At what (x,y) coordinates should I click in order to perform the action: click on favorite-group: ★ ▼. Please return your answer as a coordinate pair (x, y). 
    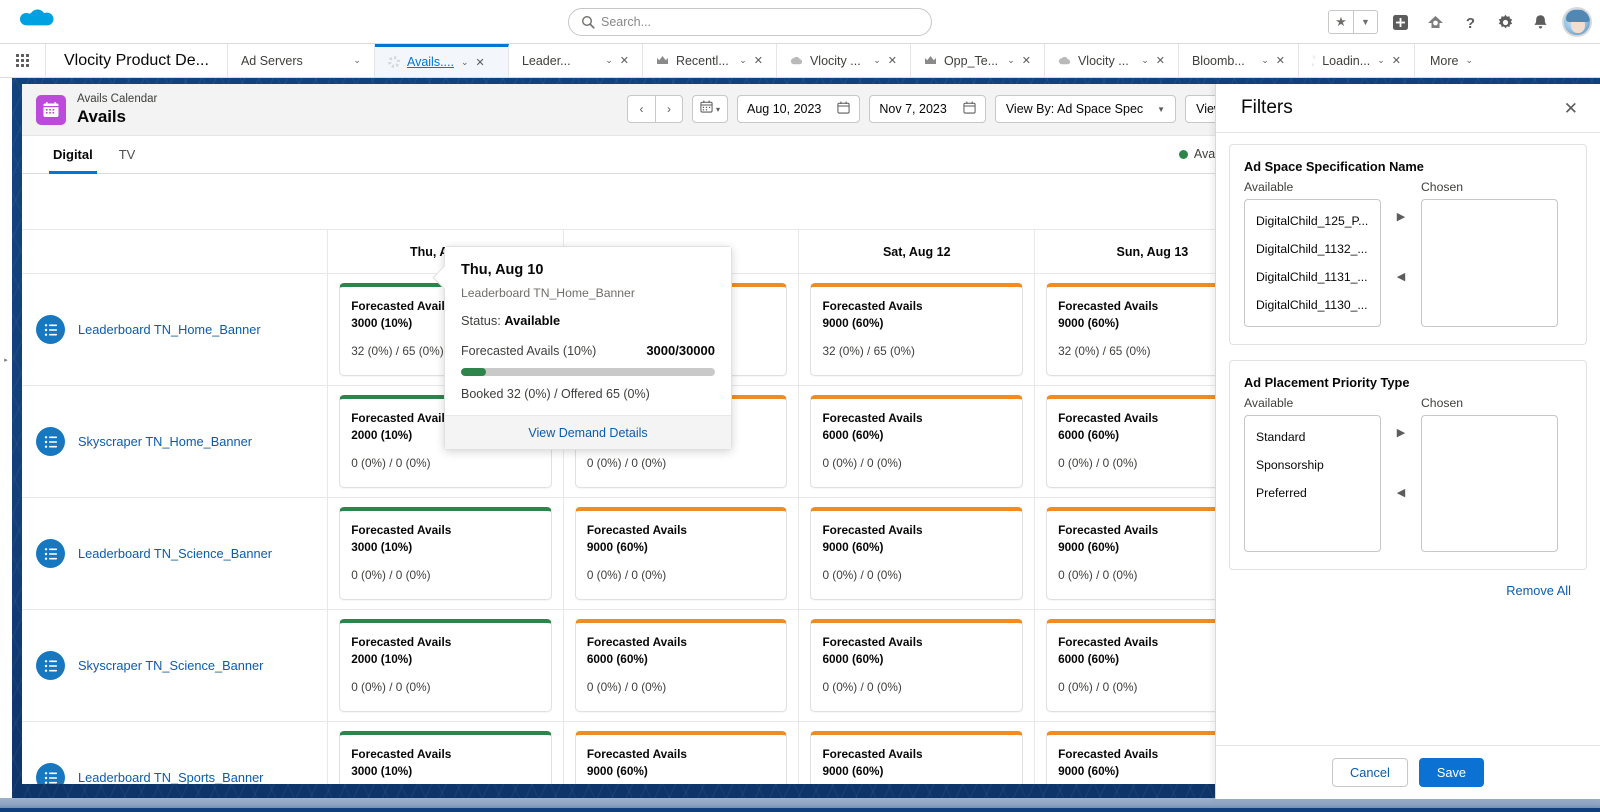
    Looking at the image, I should click on (1353, 22).